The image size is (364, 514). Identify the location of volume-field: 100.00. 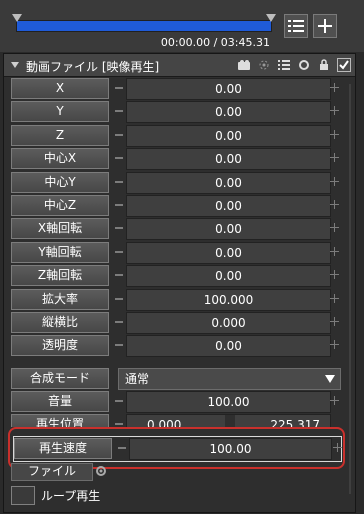
(228, 402).